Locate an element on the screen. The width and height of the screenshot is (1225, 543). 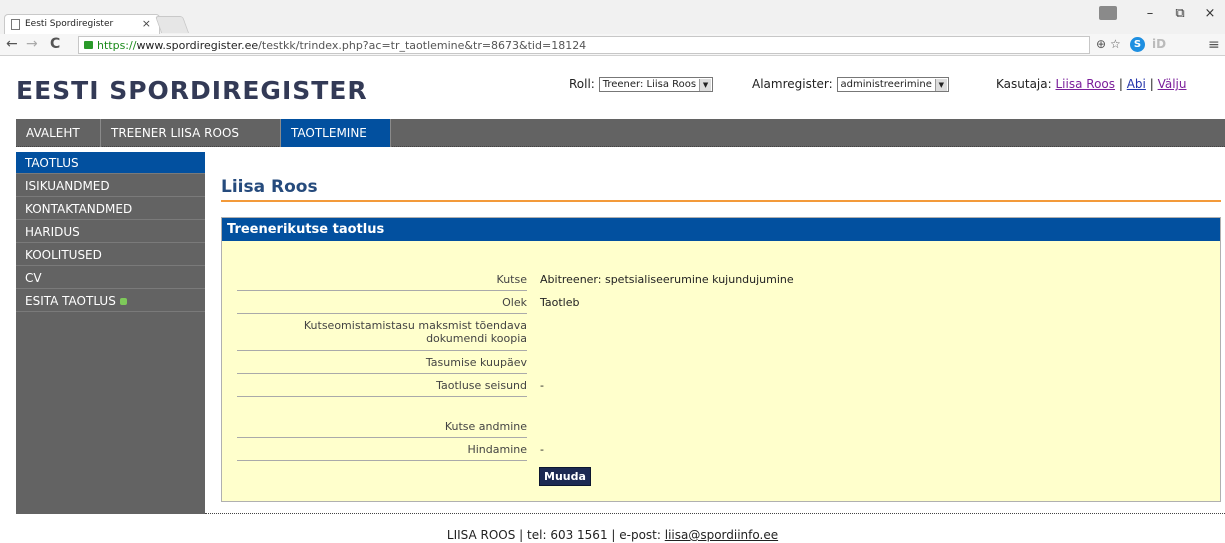
help-link: Abi is located at coordinates (1136, 84).